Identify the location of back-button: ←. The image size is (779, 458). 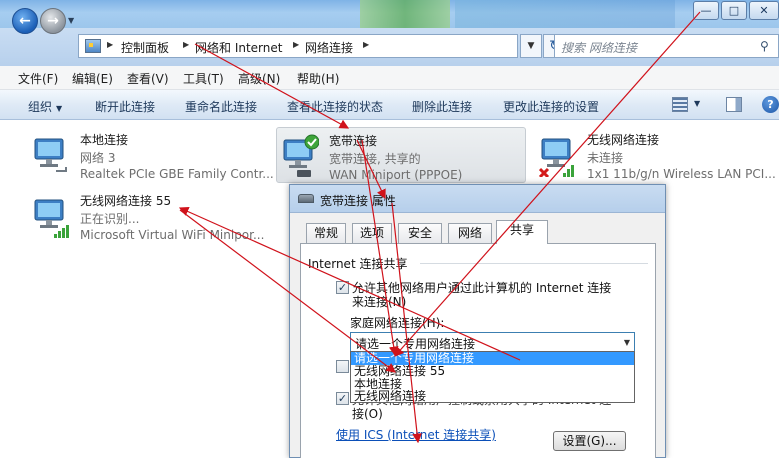
(25, 21).